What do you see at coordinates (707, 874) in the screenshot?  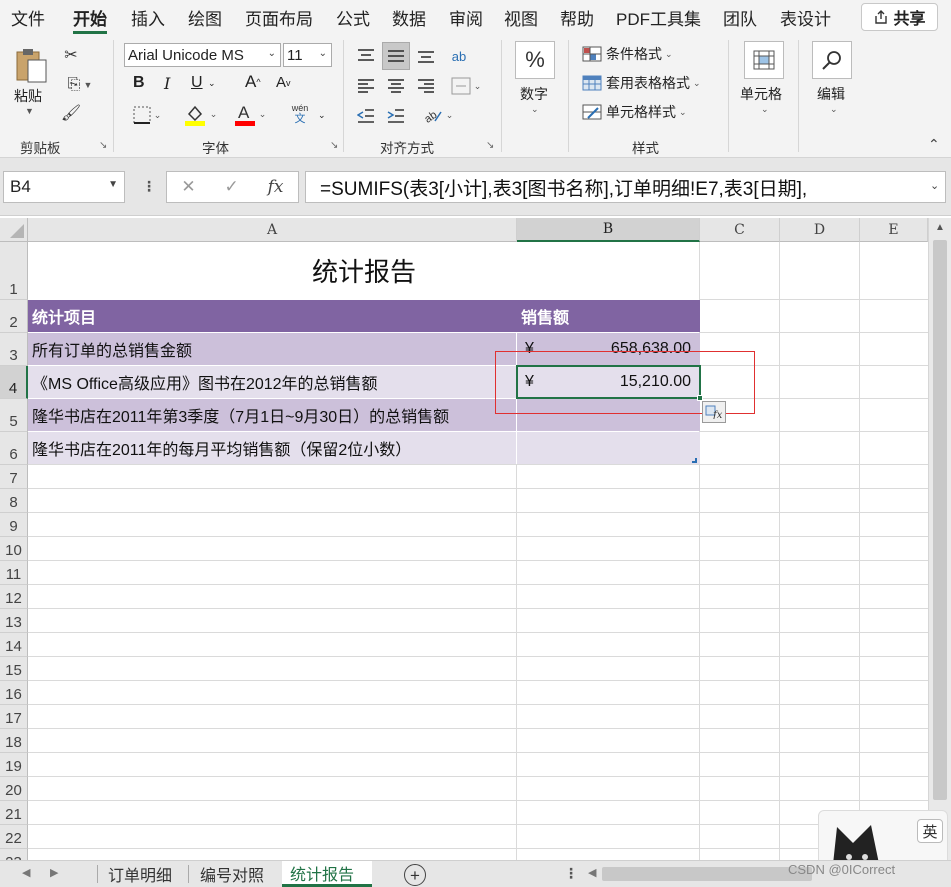 I see `horizontal-scrollbar-thumb` at bounding box center [707, 874].